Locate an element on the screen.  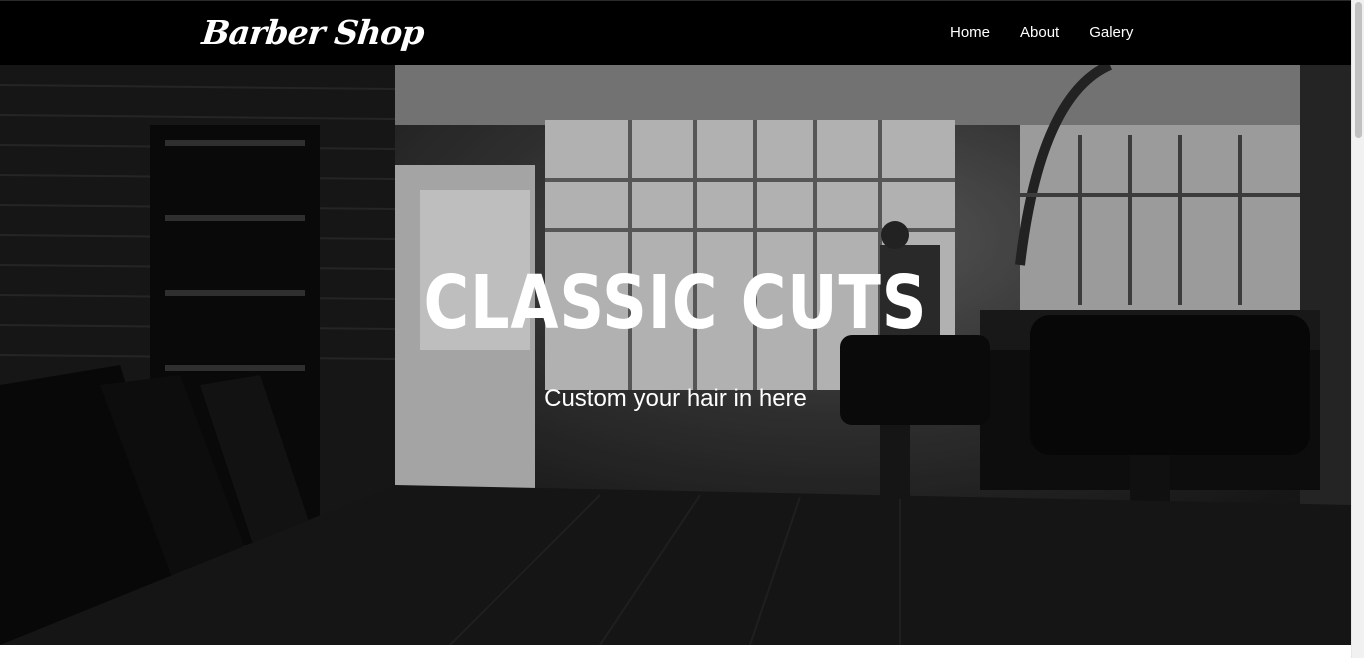
scrollbar-thumb is located at coordinates (1358, 70).